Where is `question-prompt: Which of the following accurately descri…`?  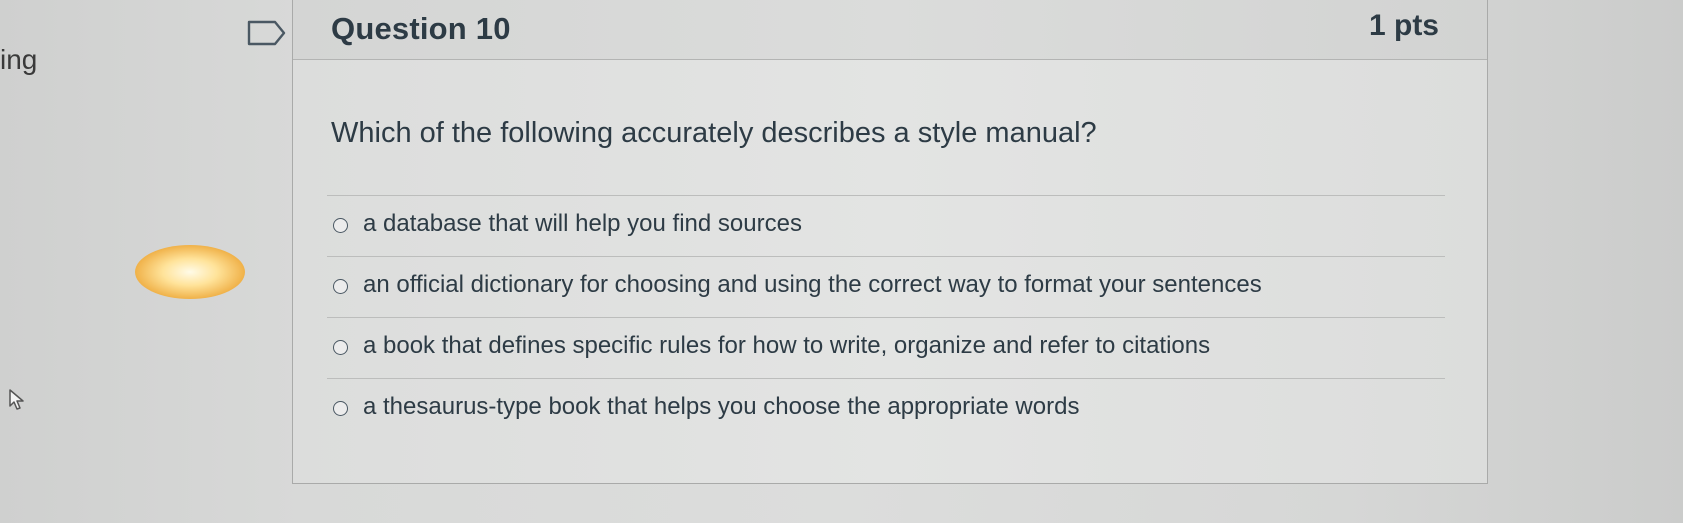
question-prompt: Which of the following accurately descri… is located at coordinates (714, 133).